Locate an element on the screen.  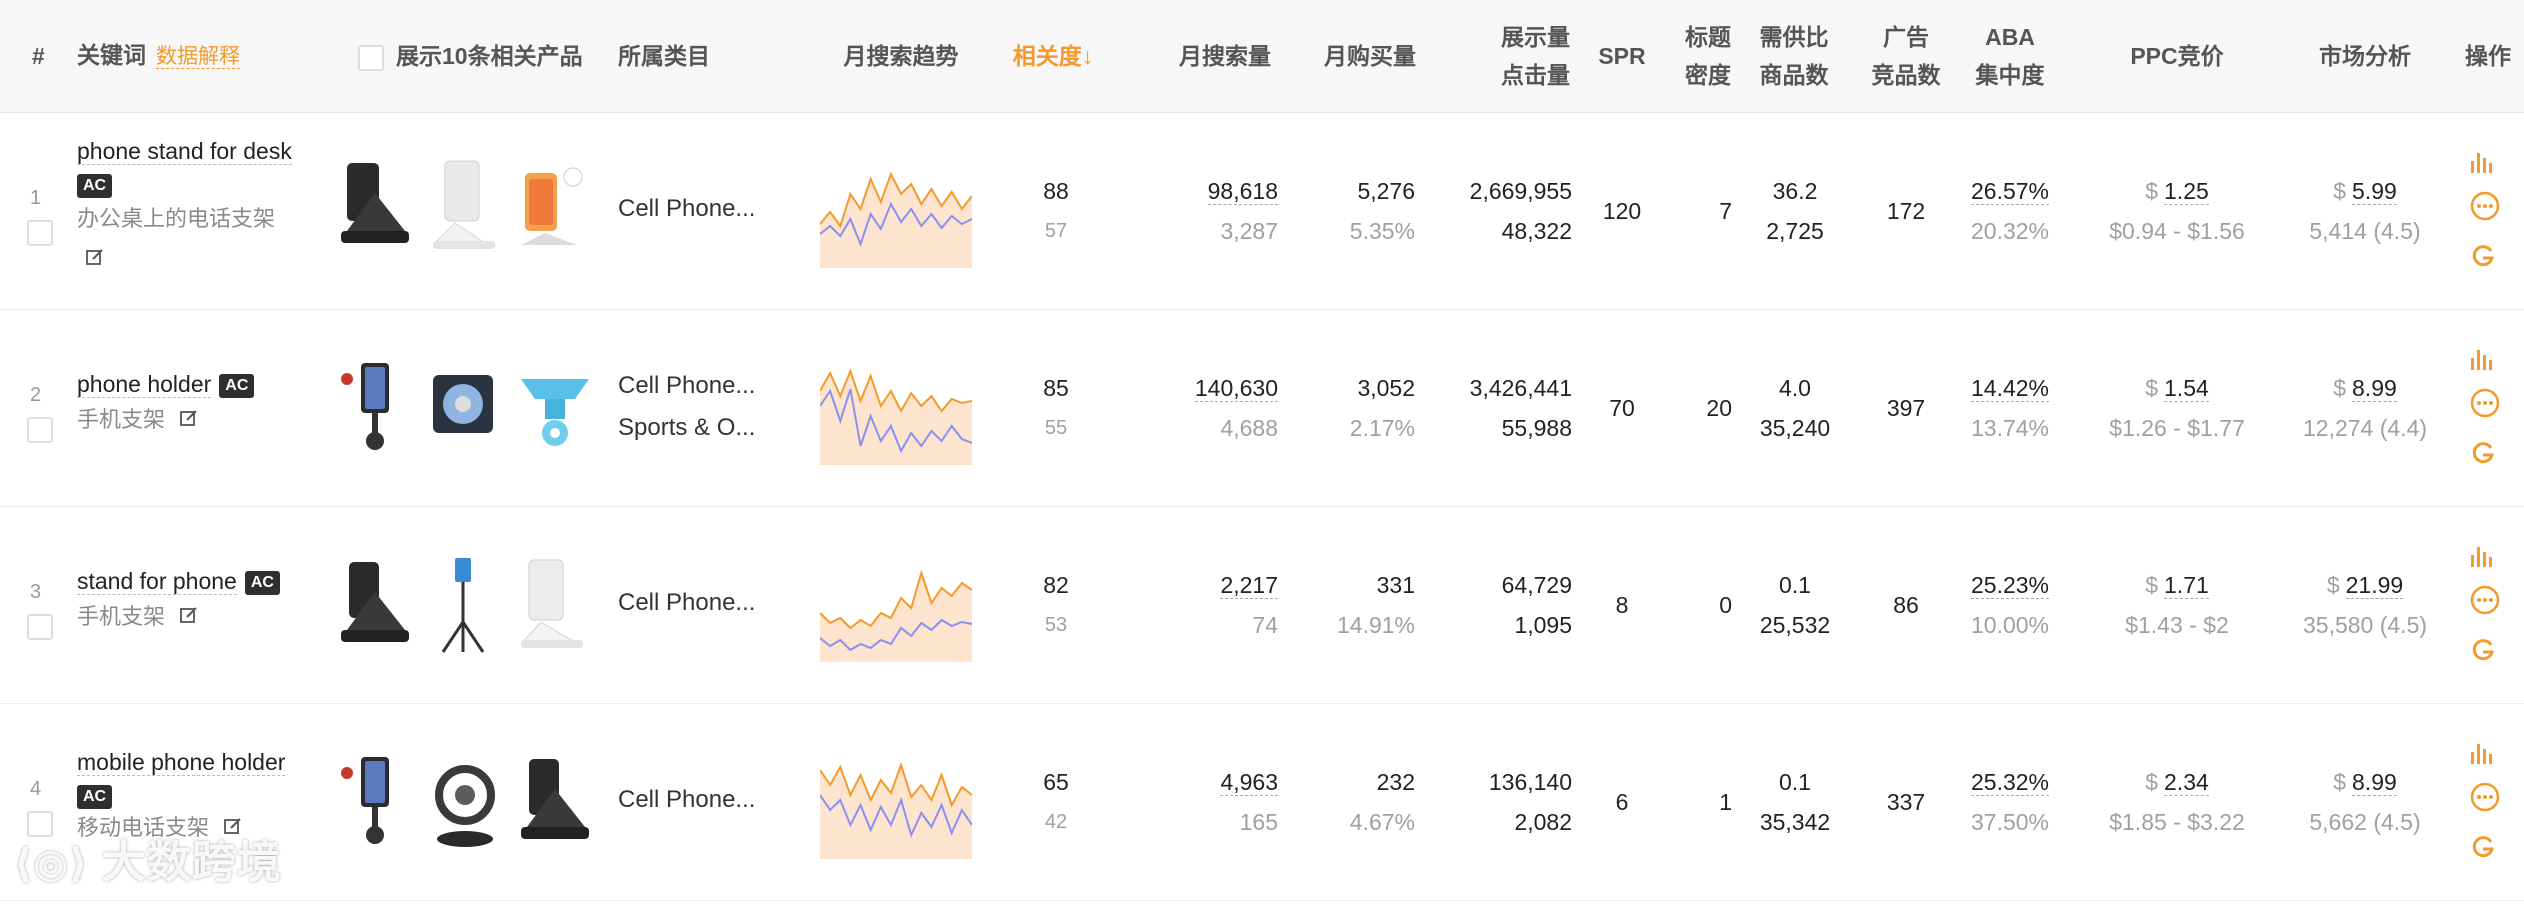
col-spr-header: SPR is located at coordinates (1622, 56).